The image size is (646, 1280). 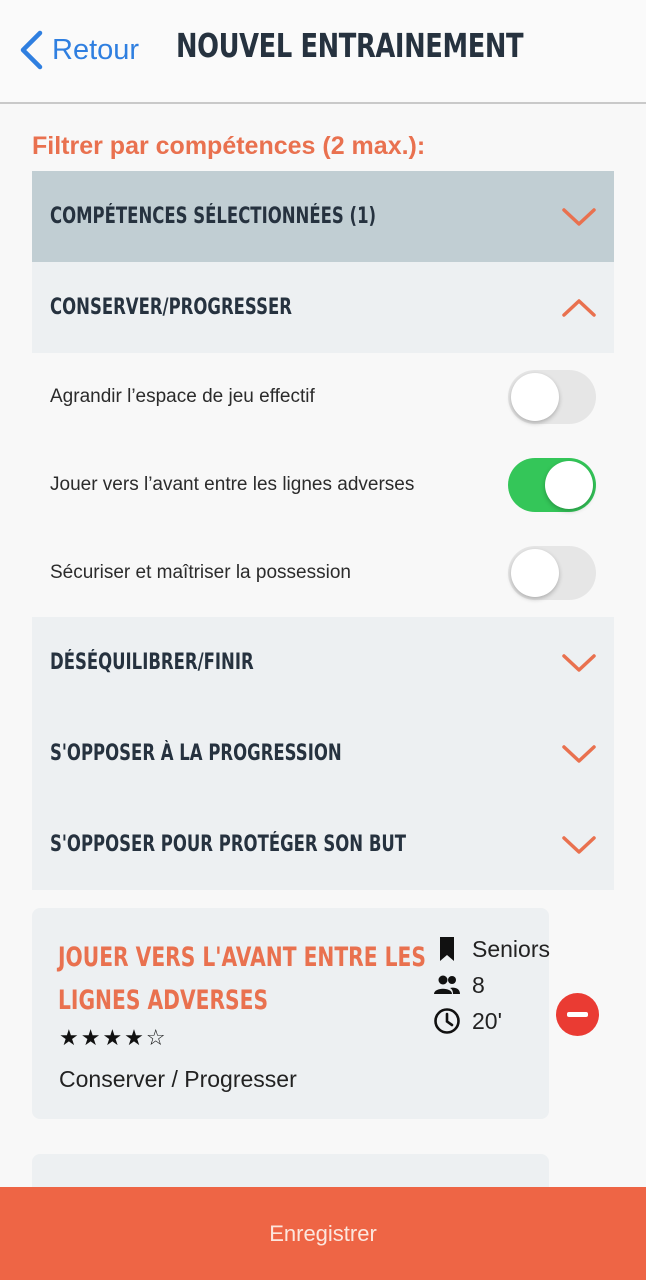 I want to click on save-button: Enregistrer, so click(x=323, y=1233).